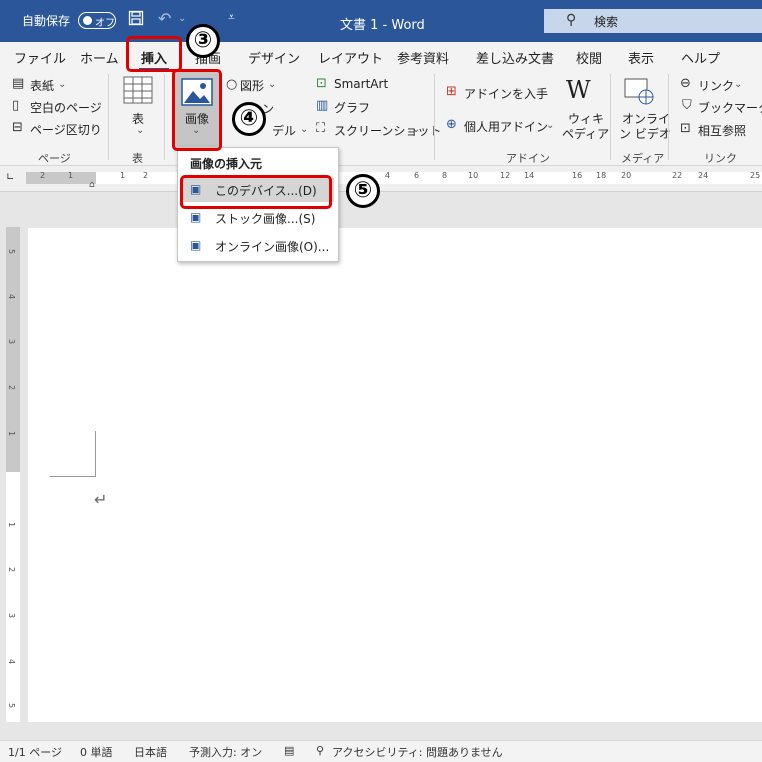 The image size is (762, 762). What do you see at coordinates (606, 22) in the screenshot?
I see `search-placeholder: 検索` at bounding box center [606, 22].